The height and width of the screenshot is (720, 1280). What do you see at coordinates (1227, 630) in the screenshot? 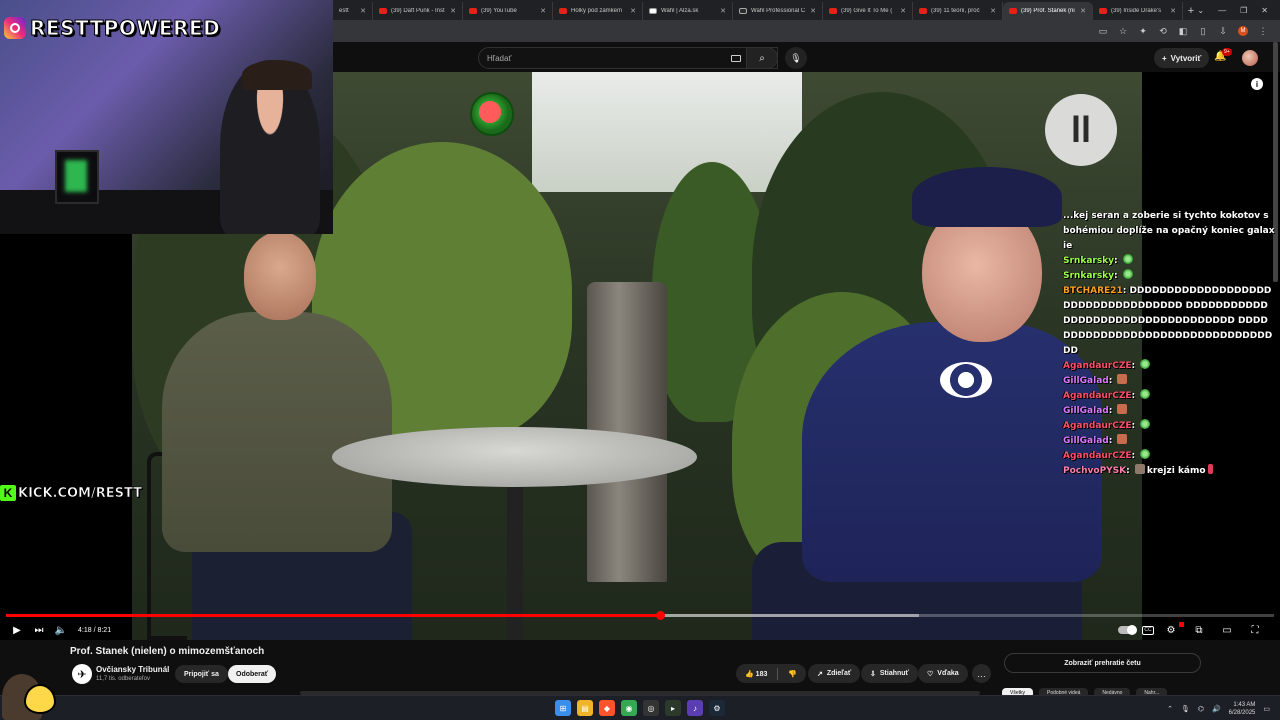
I see `theater-mode-icon: ▭` at bounding box center [1227, 630].